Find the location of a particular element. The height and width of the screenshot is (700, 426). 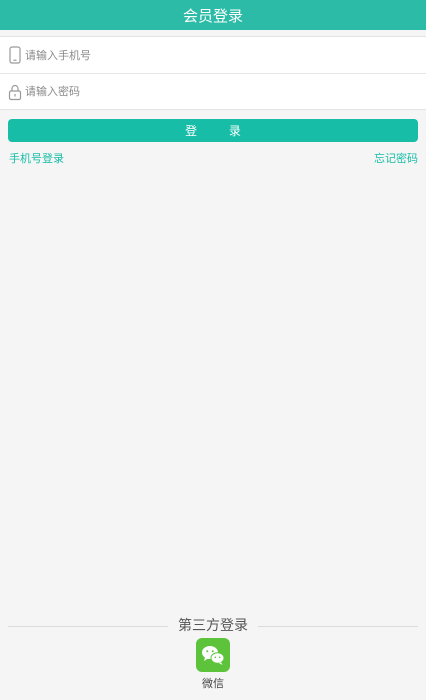

phone-icon is located at coordinates (15, 55).